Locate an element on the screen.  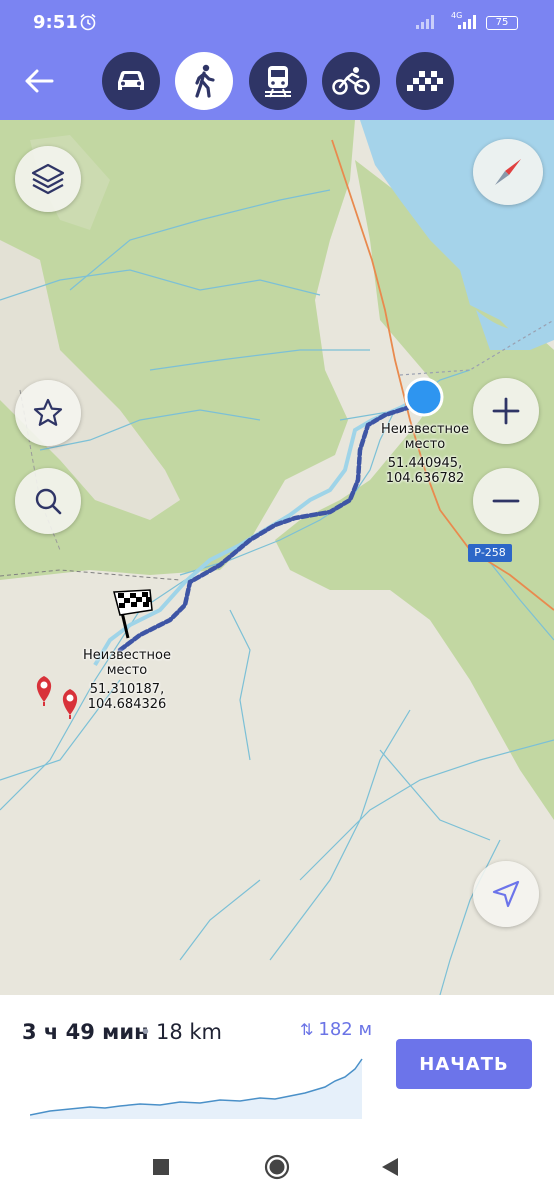
current-location-name-2: место is located at coordinates (425, 444).